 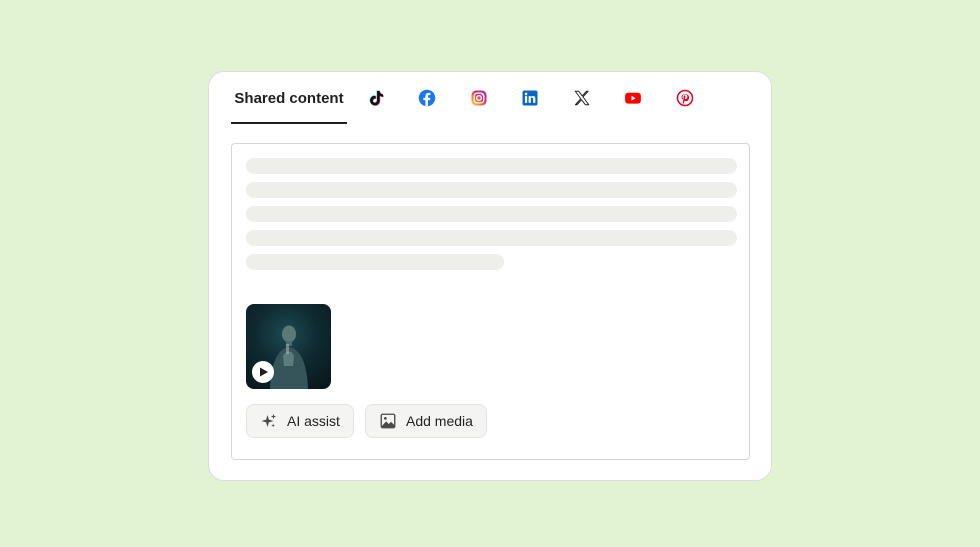 I want to click on tab-linkedin, so click(x=530, y=98).